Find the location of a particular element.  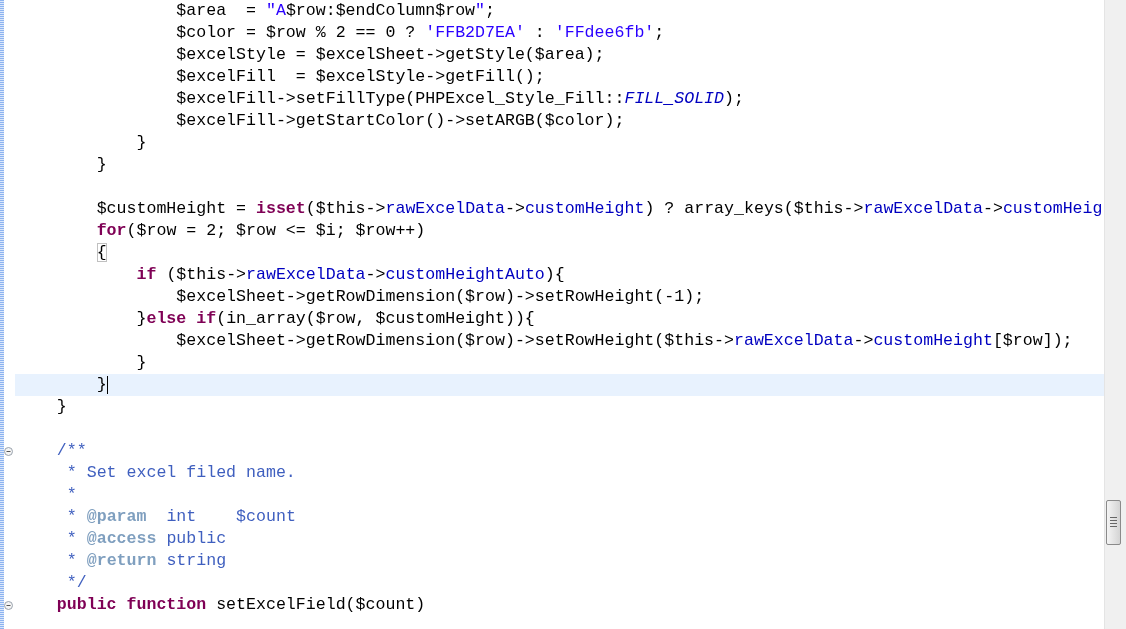

text-cursor is located at coordinates (107, 385).